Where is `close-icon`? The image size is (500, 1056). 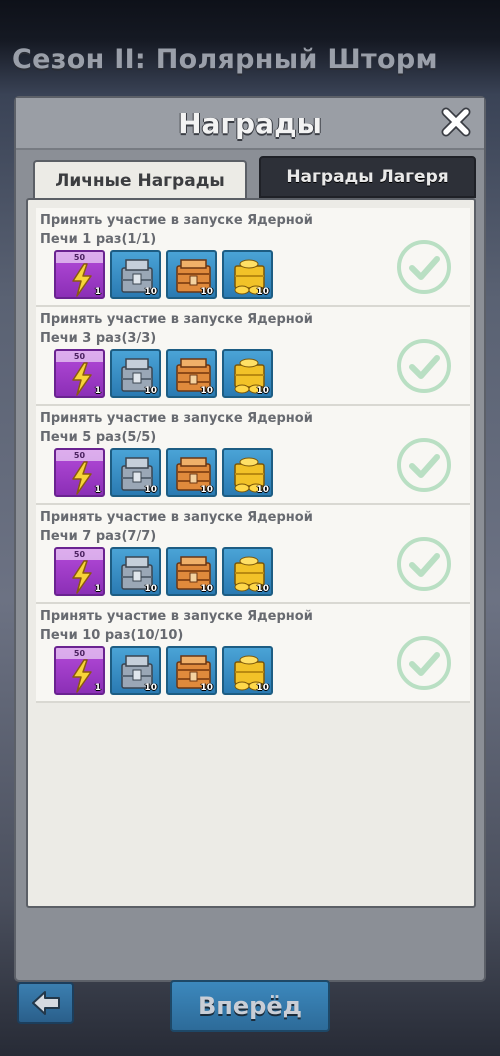 close-icon is located at coordinates (456, 122).